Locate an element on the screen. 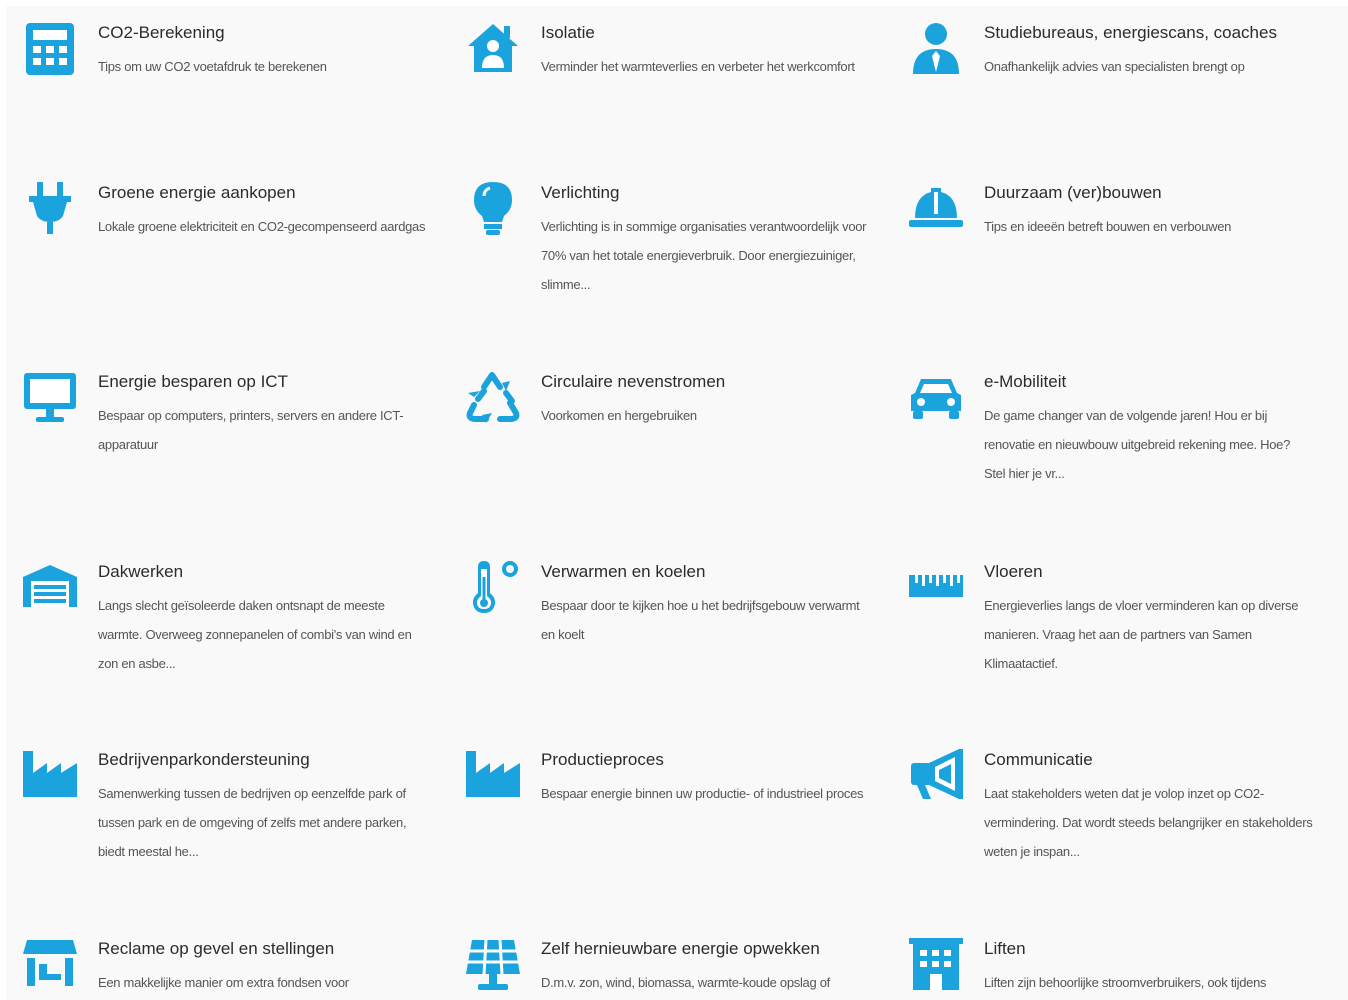 This screenshot has height=1000, width=1348. solar-panel-icon is located at coordinates (493, 966).